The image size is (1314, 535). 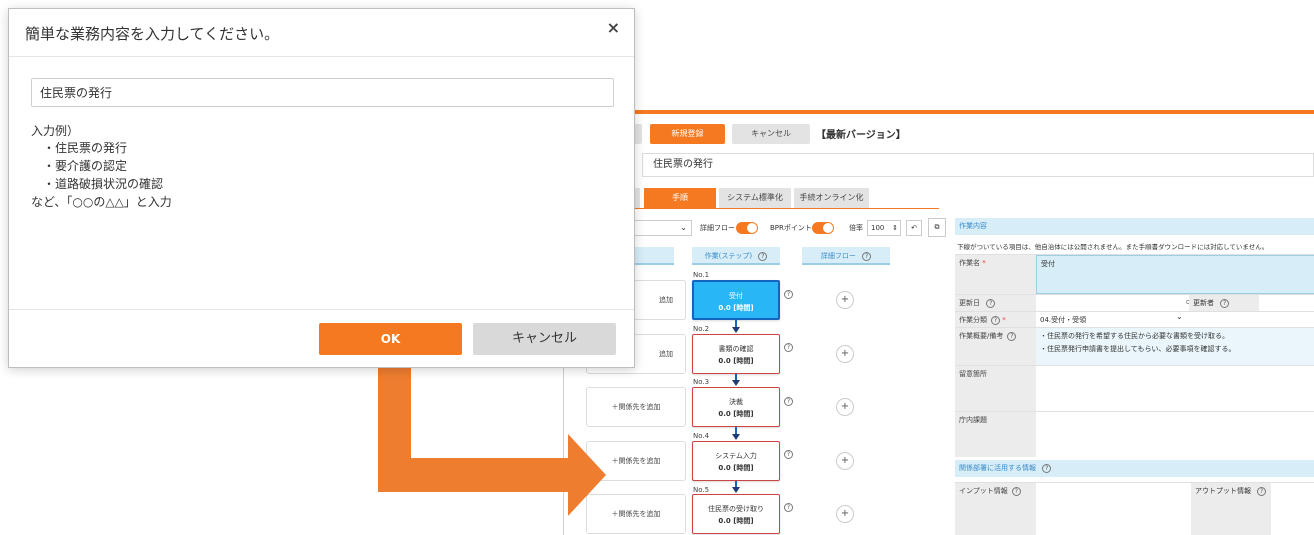 I want to click on modal-title: 簡単な業務内容を入力してください。, so click(x=152, y=34).